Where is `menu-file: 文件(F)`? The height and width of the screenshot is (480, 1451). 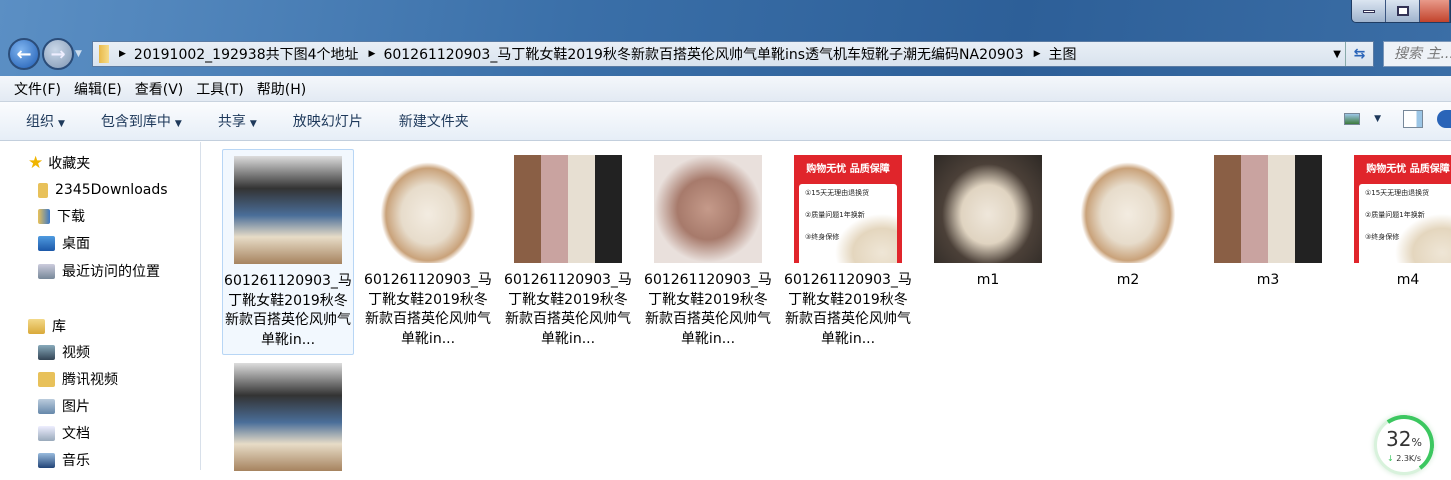 menu-file: 文件(F) is located at coordinates (37, 89).